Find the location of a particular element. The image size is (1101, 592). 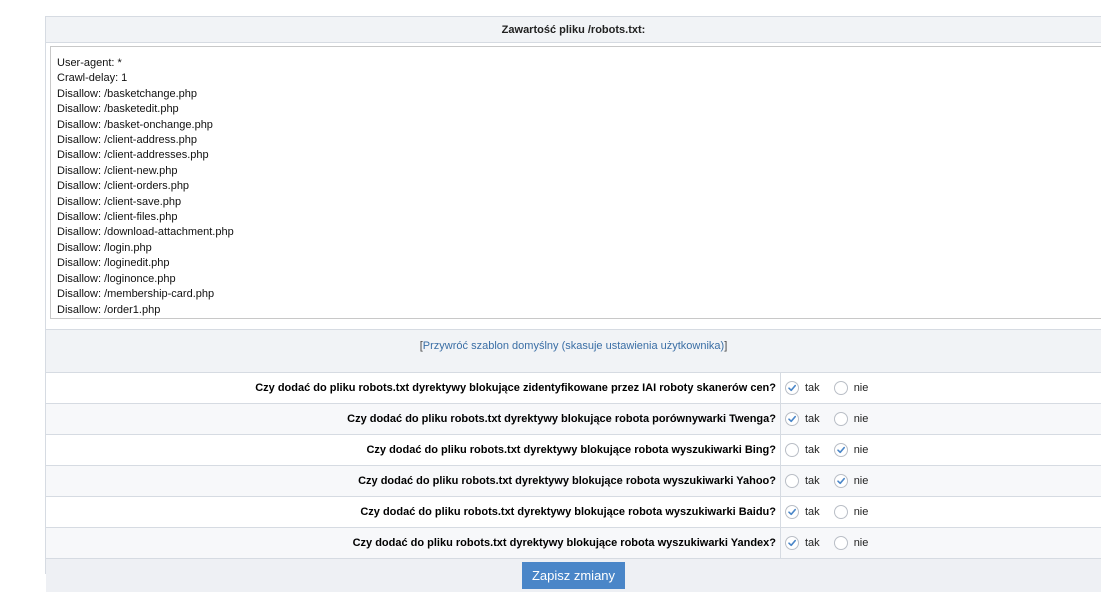

editor-line: Crawl-delay: 1 is located at coordinates (92, 78).